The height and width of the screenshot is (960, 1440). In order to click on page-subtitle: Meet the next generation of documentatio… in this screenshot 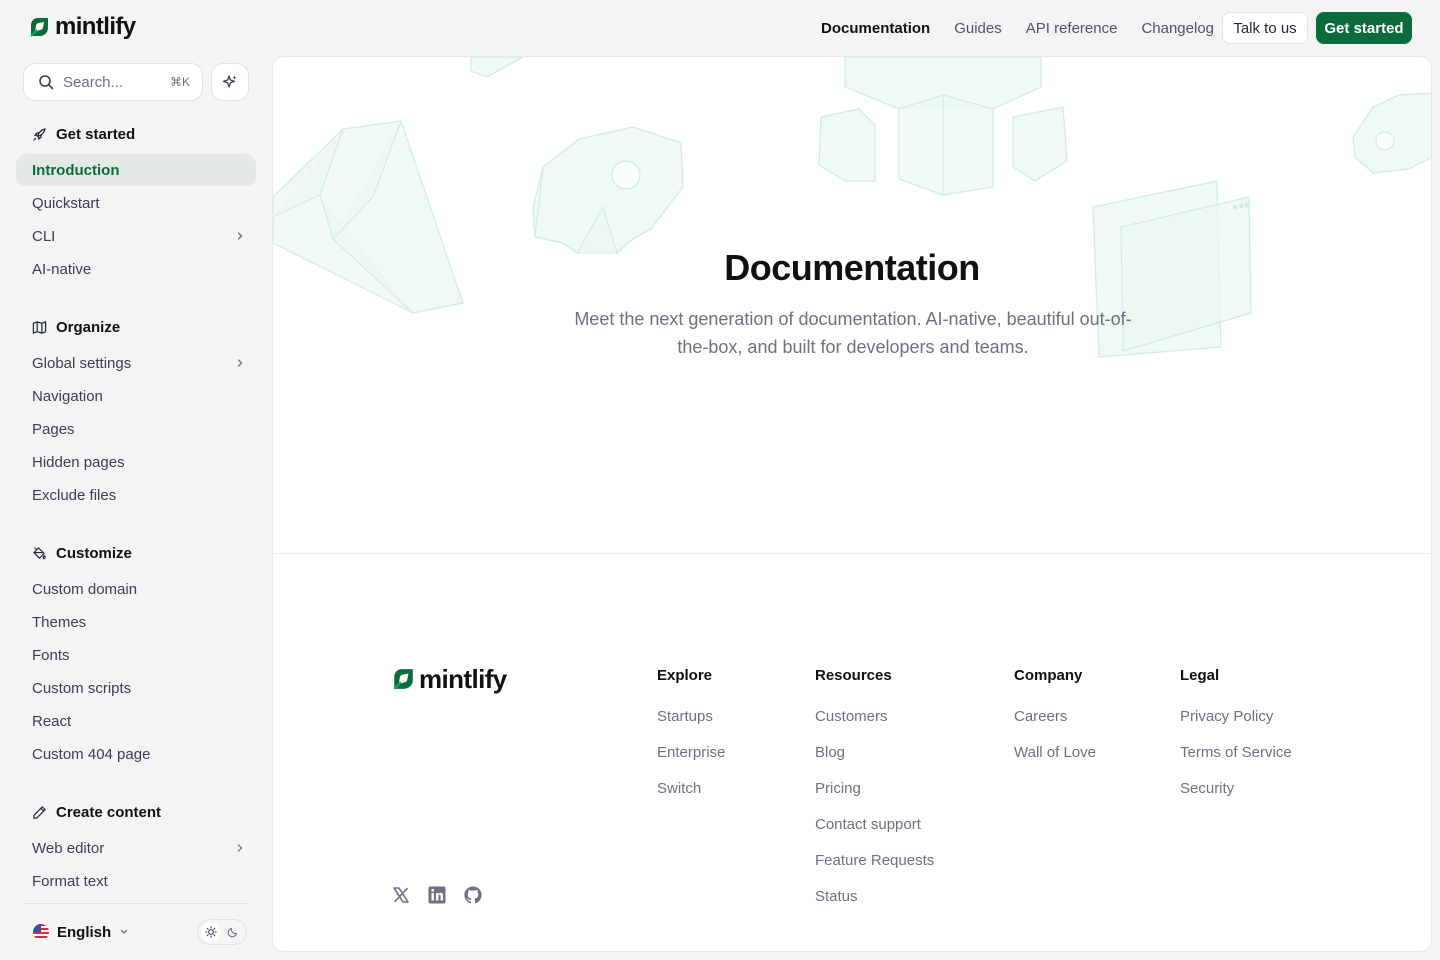, I will do `click(853, 333)`.